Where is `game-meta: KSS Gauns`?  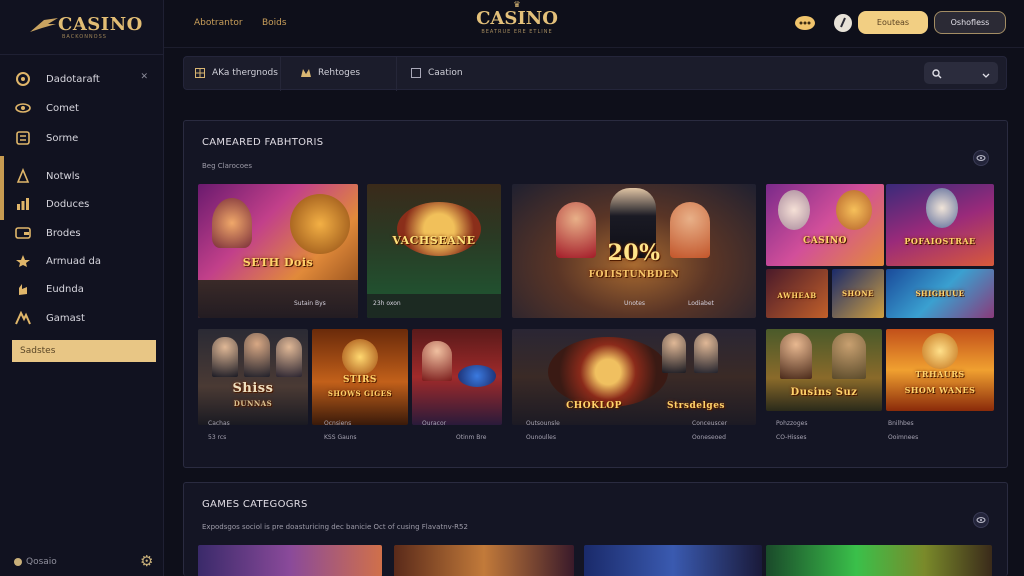
game-meta: KSS Gauns is located at coordinates (340, 437).